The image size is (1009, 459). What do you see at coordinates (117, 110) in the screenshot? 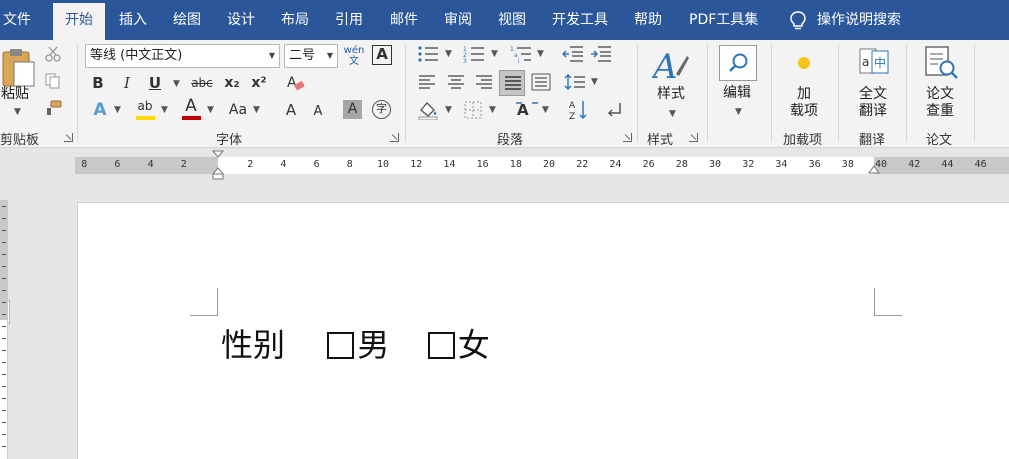
I see `text-effects-dropdown-icon: ▼` at bounding box center [117, 110].